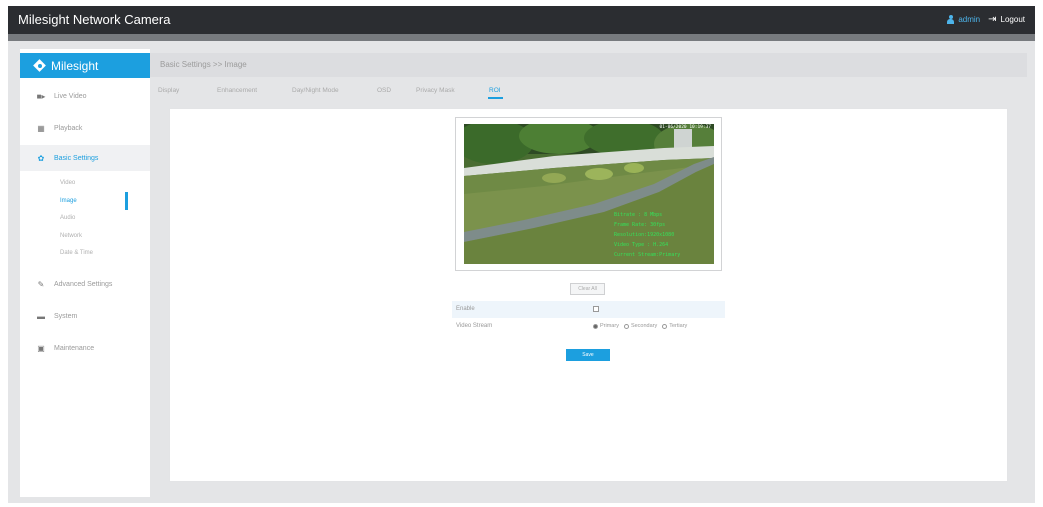 The height and width of the screenshot is (507, 1043). I want to click on monitor-icon: ▬, so click(41, 316).